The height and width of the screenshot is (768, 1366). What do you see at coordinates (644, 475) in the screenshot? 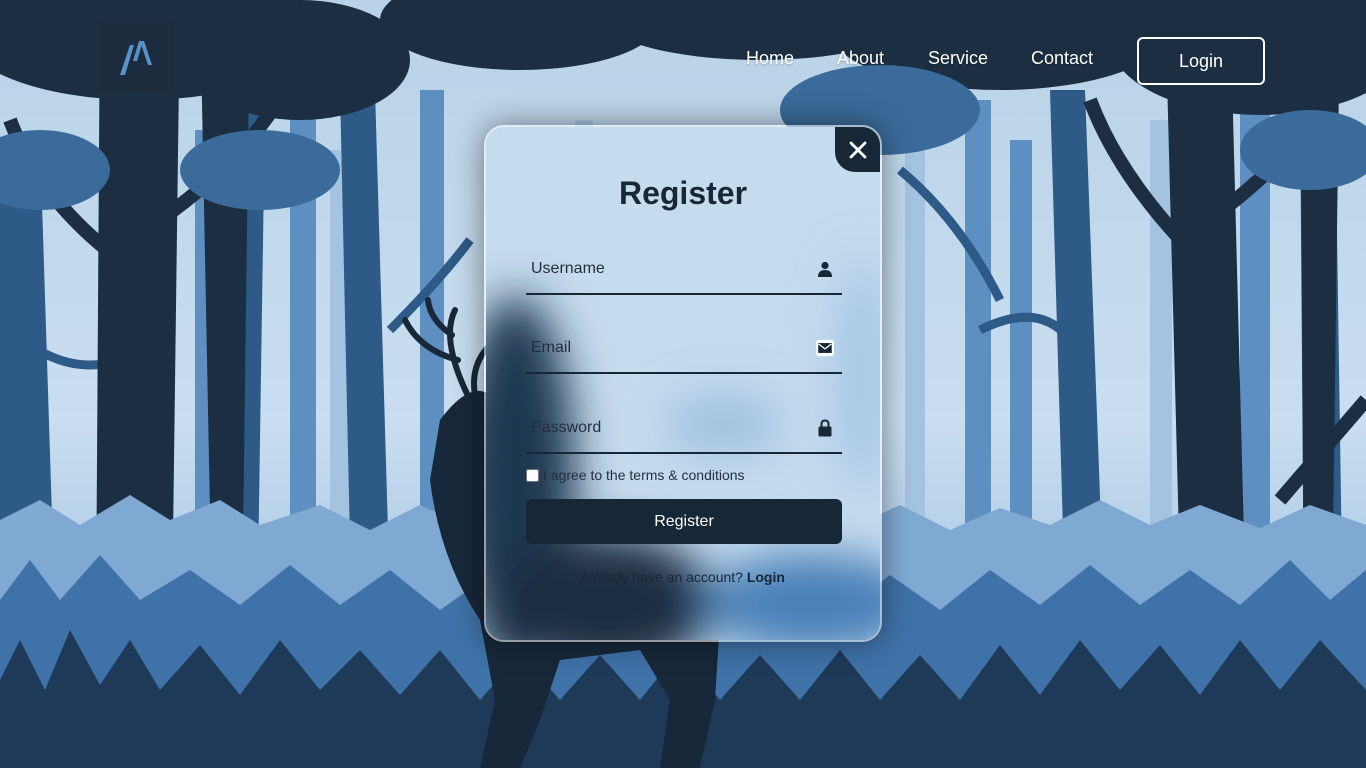
I see `terms-label: I agree to the terms & conditions` at bounding box center [644, 475].